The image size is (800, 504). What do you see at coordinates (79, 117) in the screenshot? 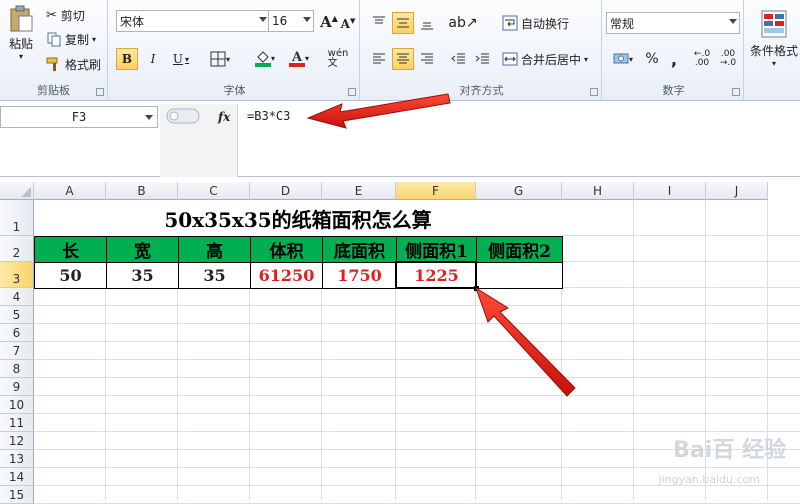
I see `name-box: F3` at bounding box center [79, 117].